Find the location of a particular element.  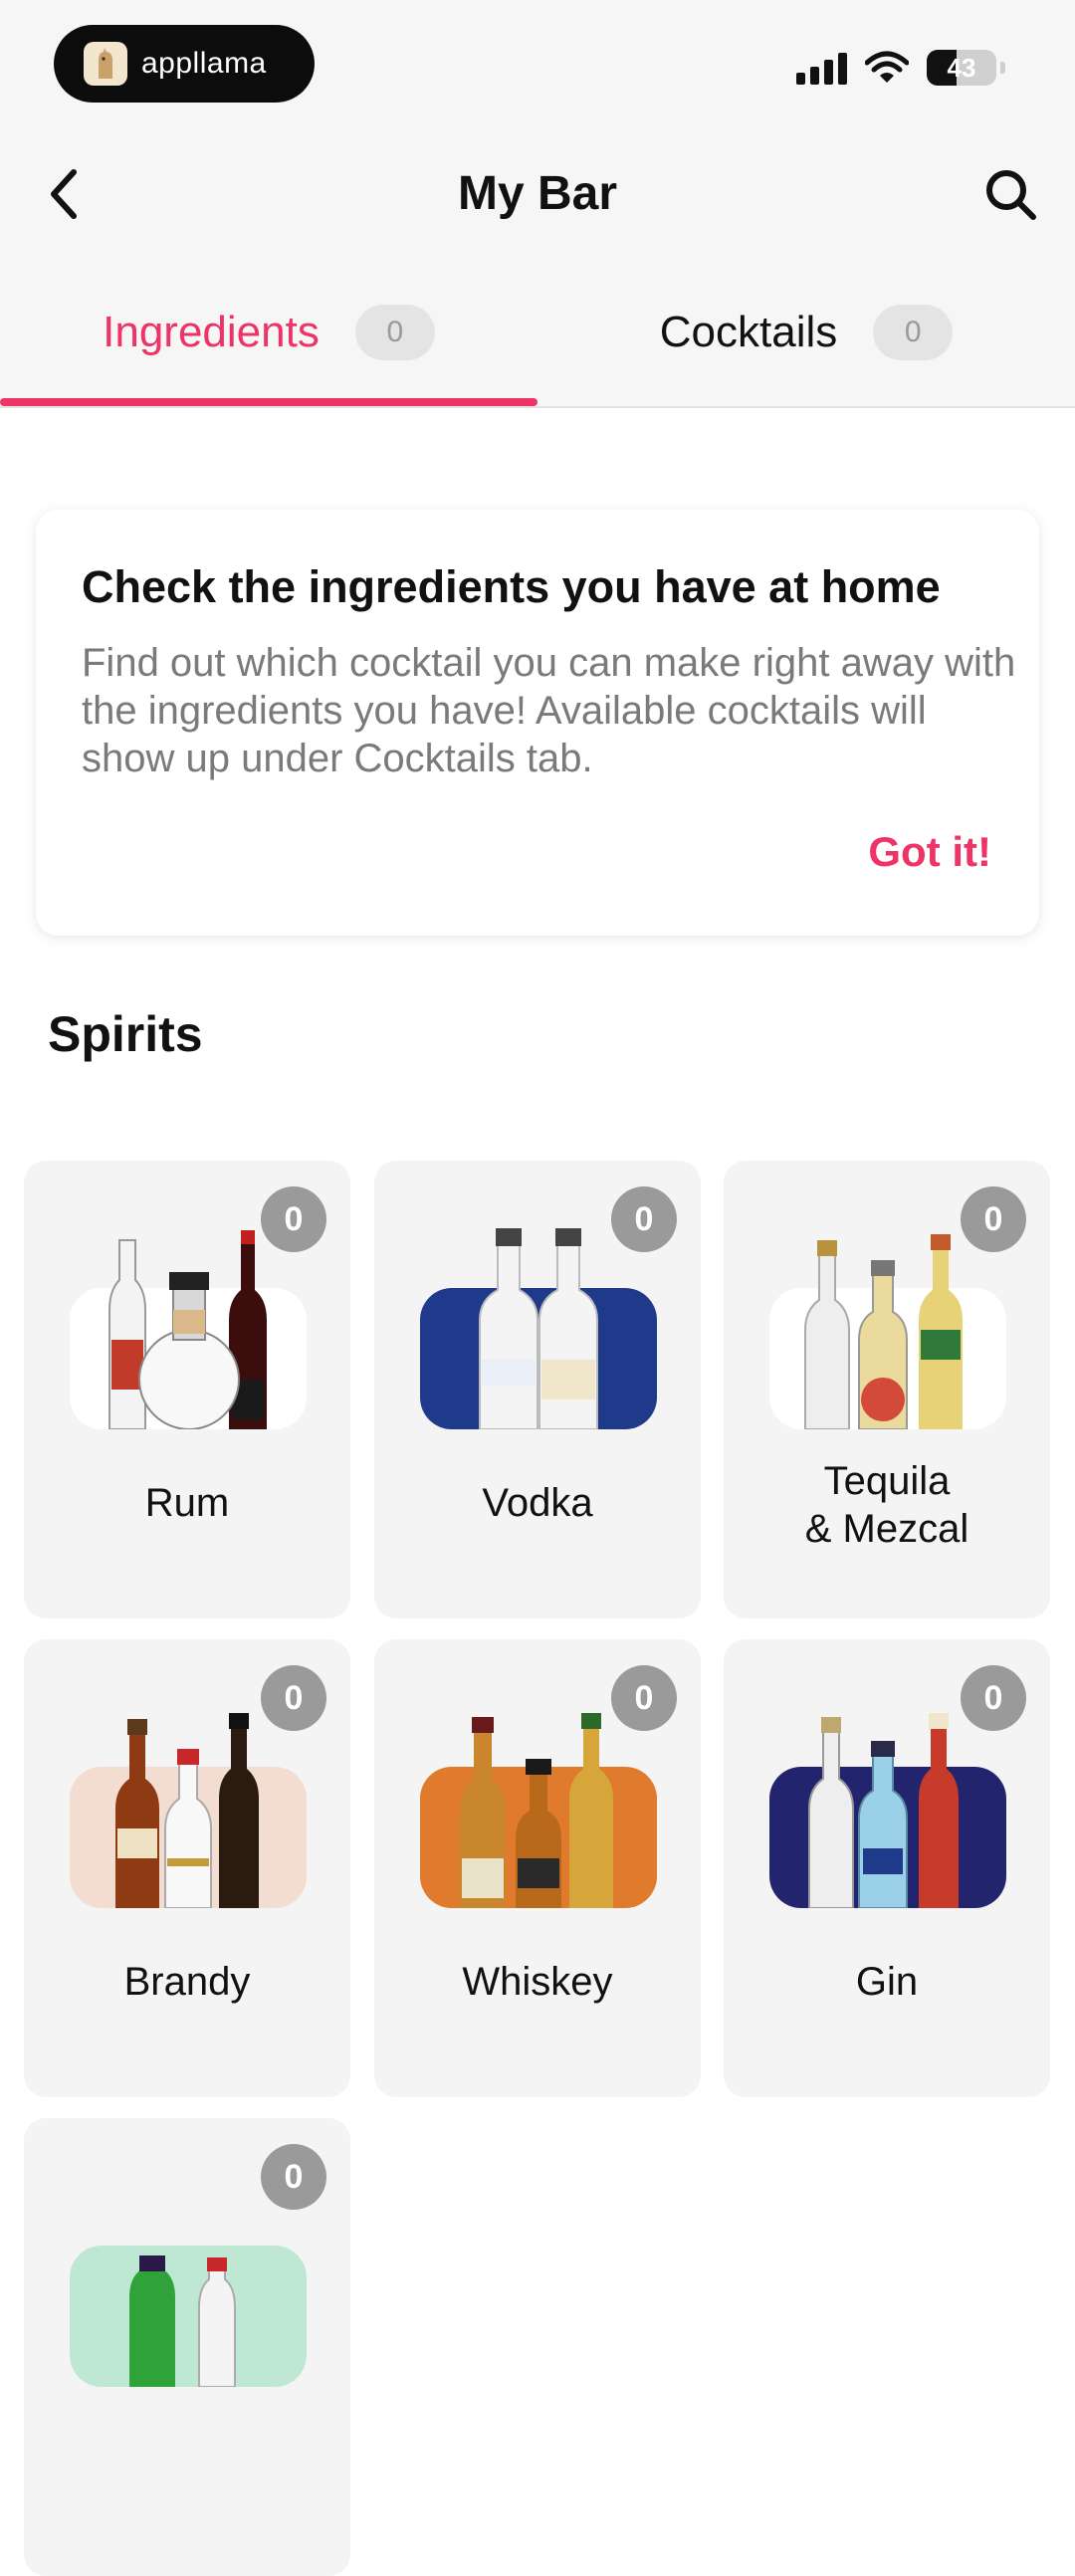

tab-label: Ingredients is located at coordinates (212, 332).